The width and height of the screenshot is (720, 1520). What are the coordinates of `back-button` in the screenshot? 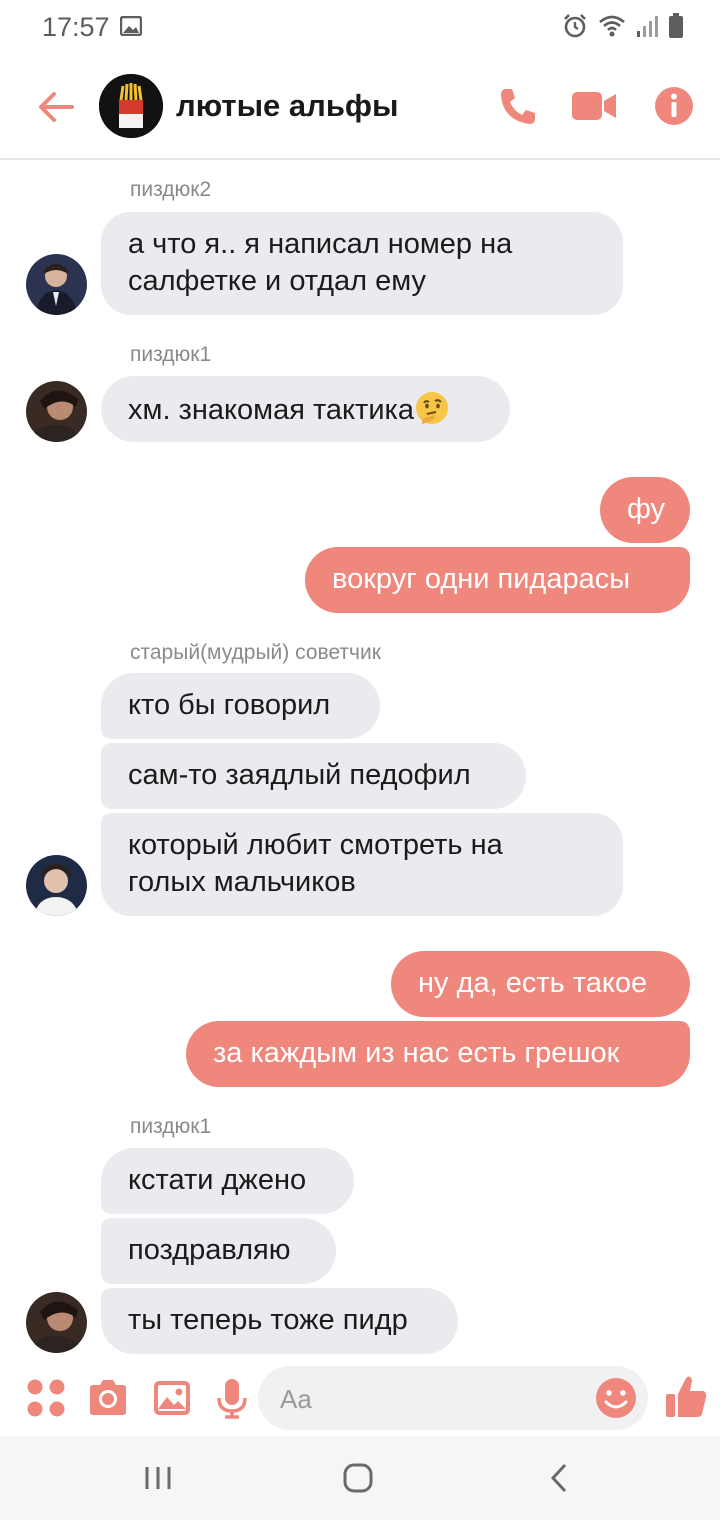 It's located at (56, 107).